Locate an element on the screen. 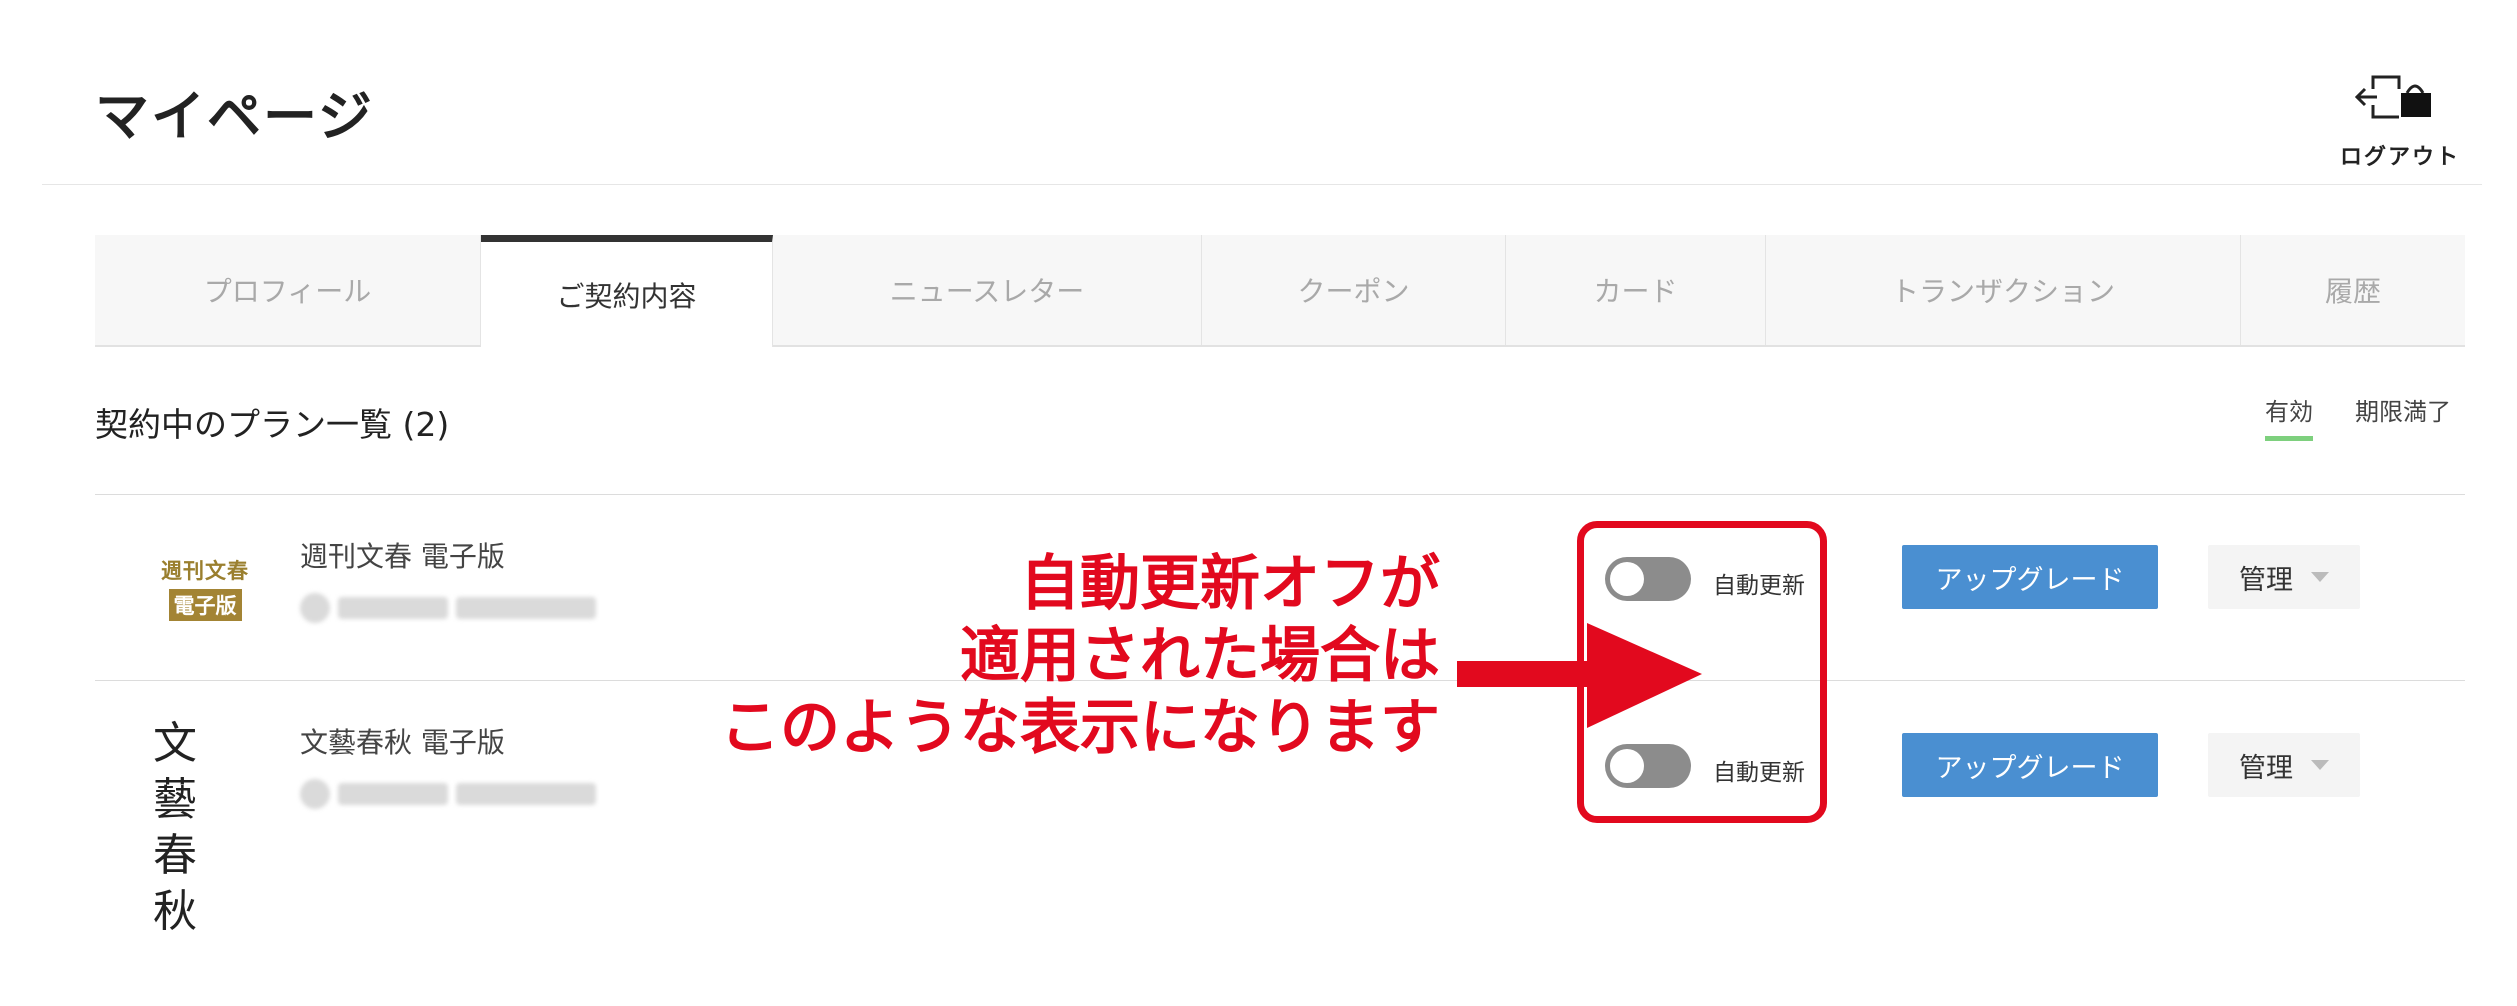 Image resolution: width=2517 pixels, height=1006 pixels. tab-transaction: トランザクション is located at coordinates (2003, 290).